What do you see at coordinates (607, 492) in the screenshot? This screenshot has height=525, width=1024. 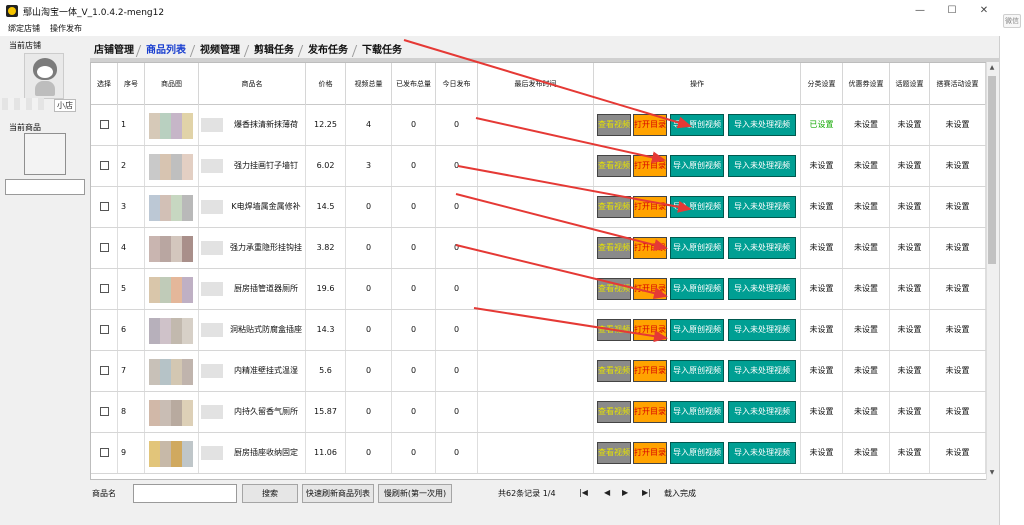 I see `prev-page-icon: ◀` at bounding box center [607, 492].